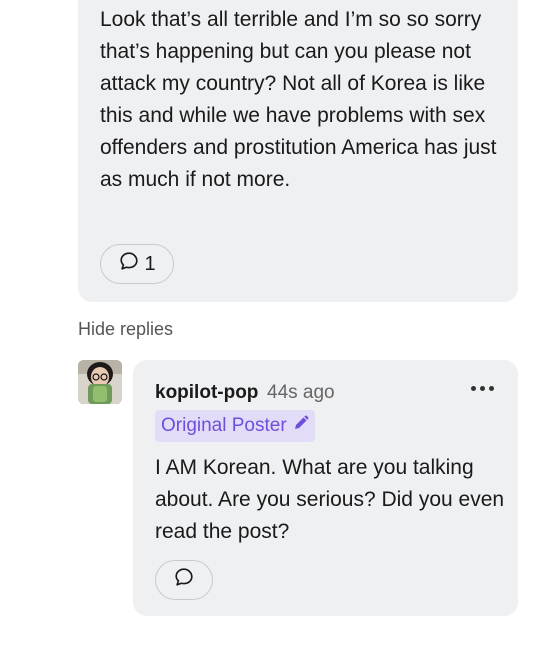 This screenshot has height=653, width=540. What do you see at coordinates (100, 382) in the screenshot?
I see `avatar` at bounding box center [100, 382].